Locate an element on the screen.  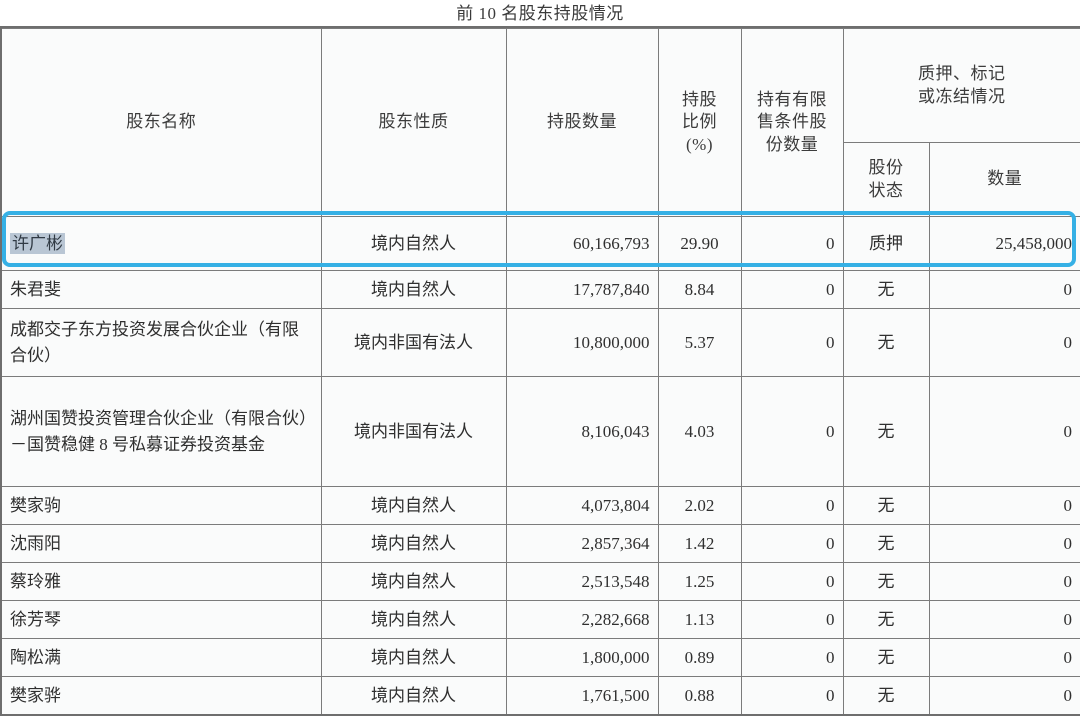
cell-shareholder-name: 成都交子东方投资发展合伙企业（有限合伙） is located at coordinates (161, 342).